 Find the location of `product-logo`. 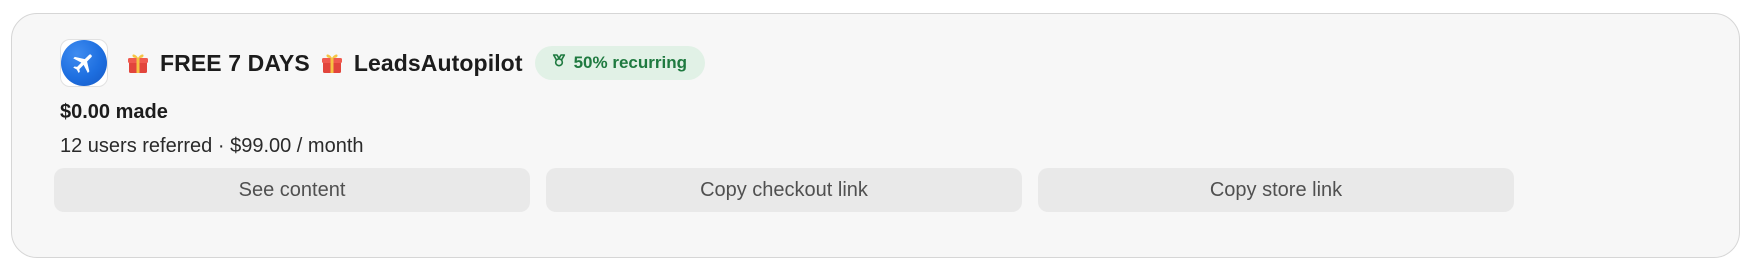

product-logo is located at coordinates (84, 63).